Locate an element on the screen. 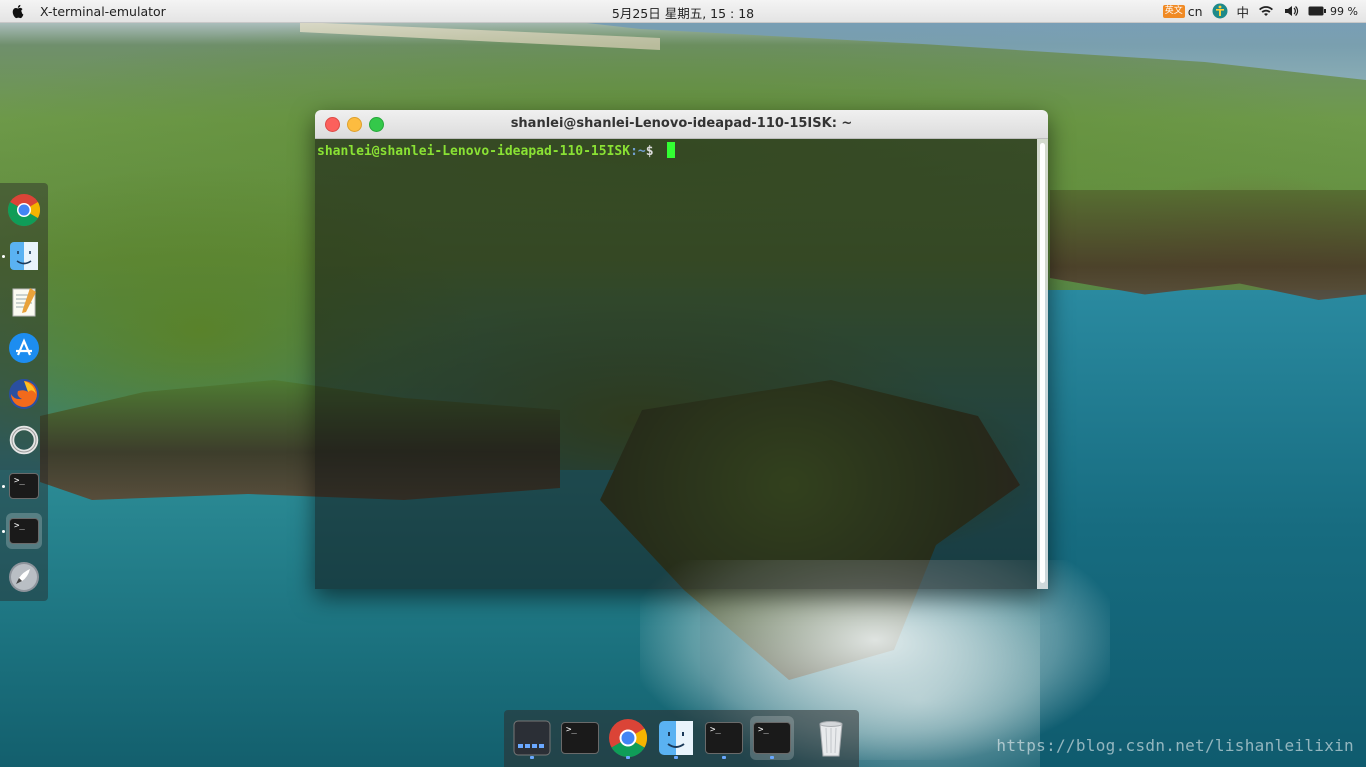  system-tray: 英文 cn 中 99 % is located at coordinates (1260, 11).